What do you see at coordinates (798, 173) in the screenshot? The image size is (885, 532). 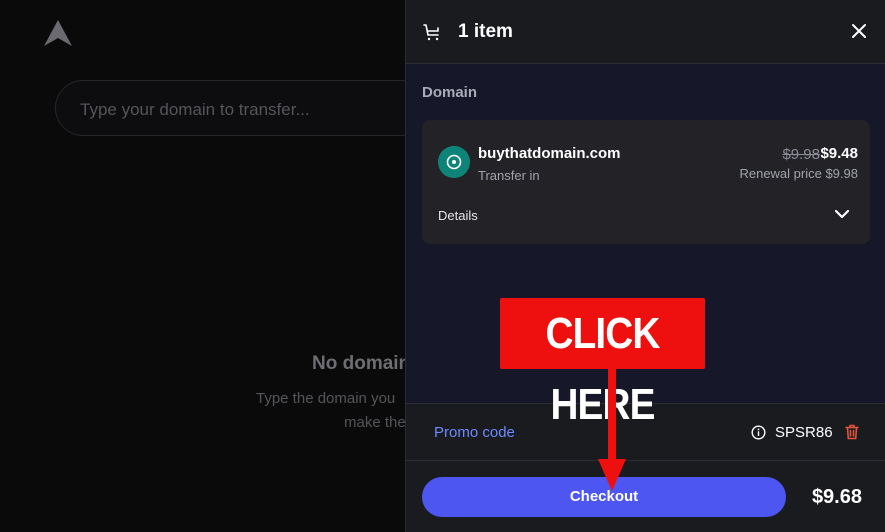 I see `renewal-price: Renewal price $9.98` at bounding box center [798, 173].